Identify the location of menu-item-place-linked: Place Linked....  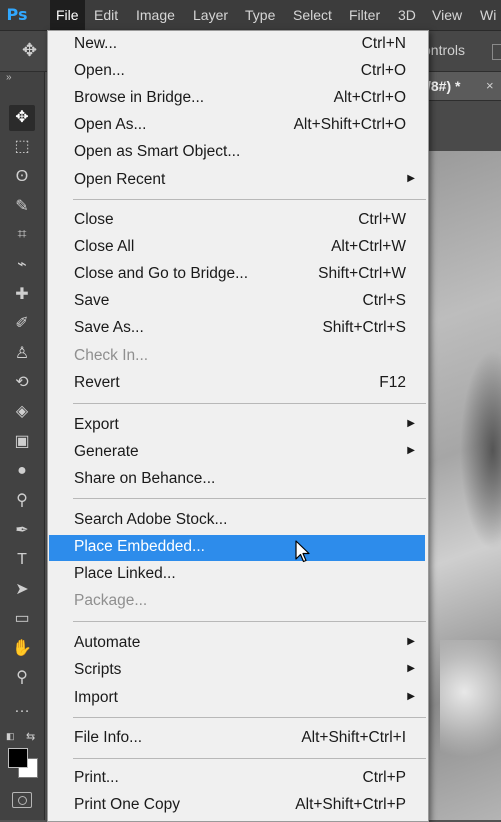
(237, 575).